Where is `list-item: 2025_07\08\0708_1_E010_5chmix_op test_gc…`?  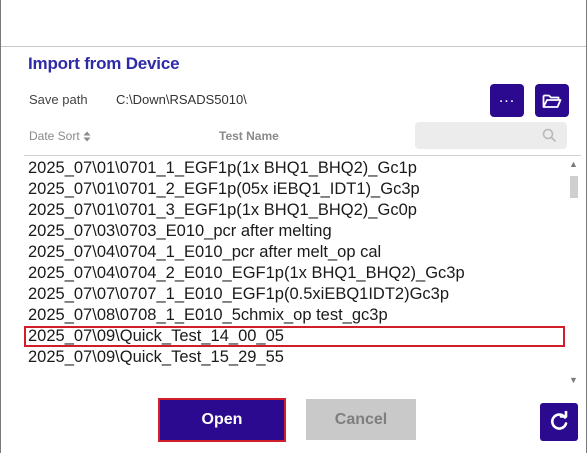
list-item: 2025_07\08\0708_1_E010_5chmix_op test_gc… is located at coordinates (294, 315).